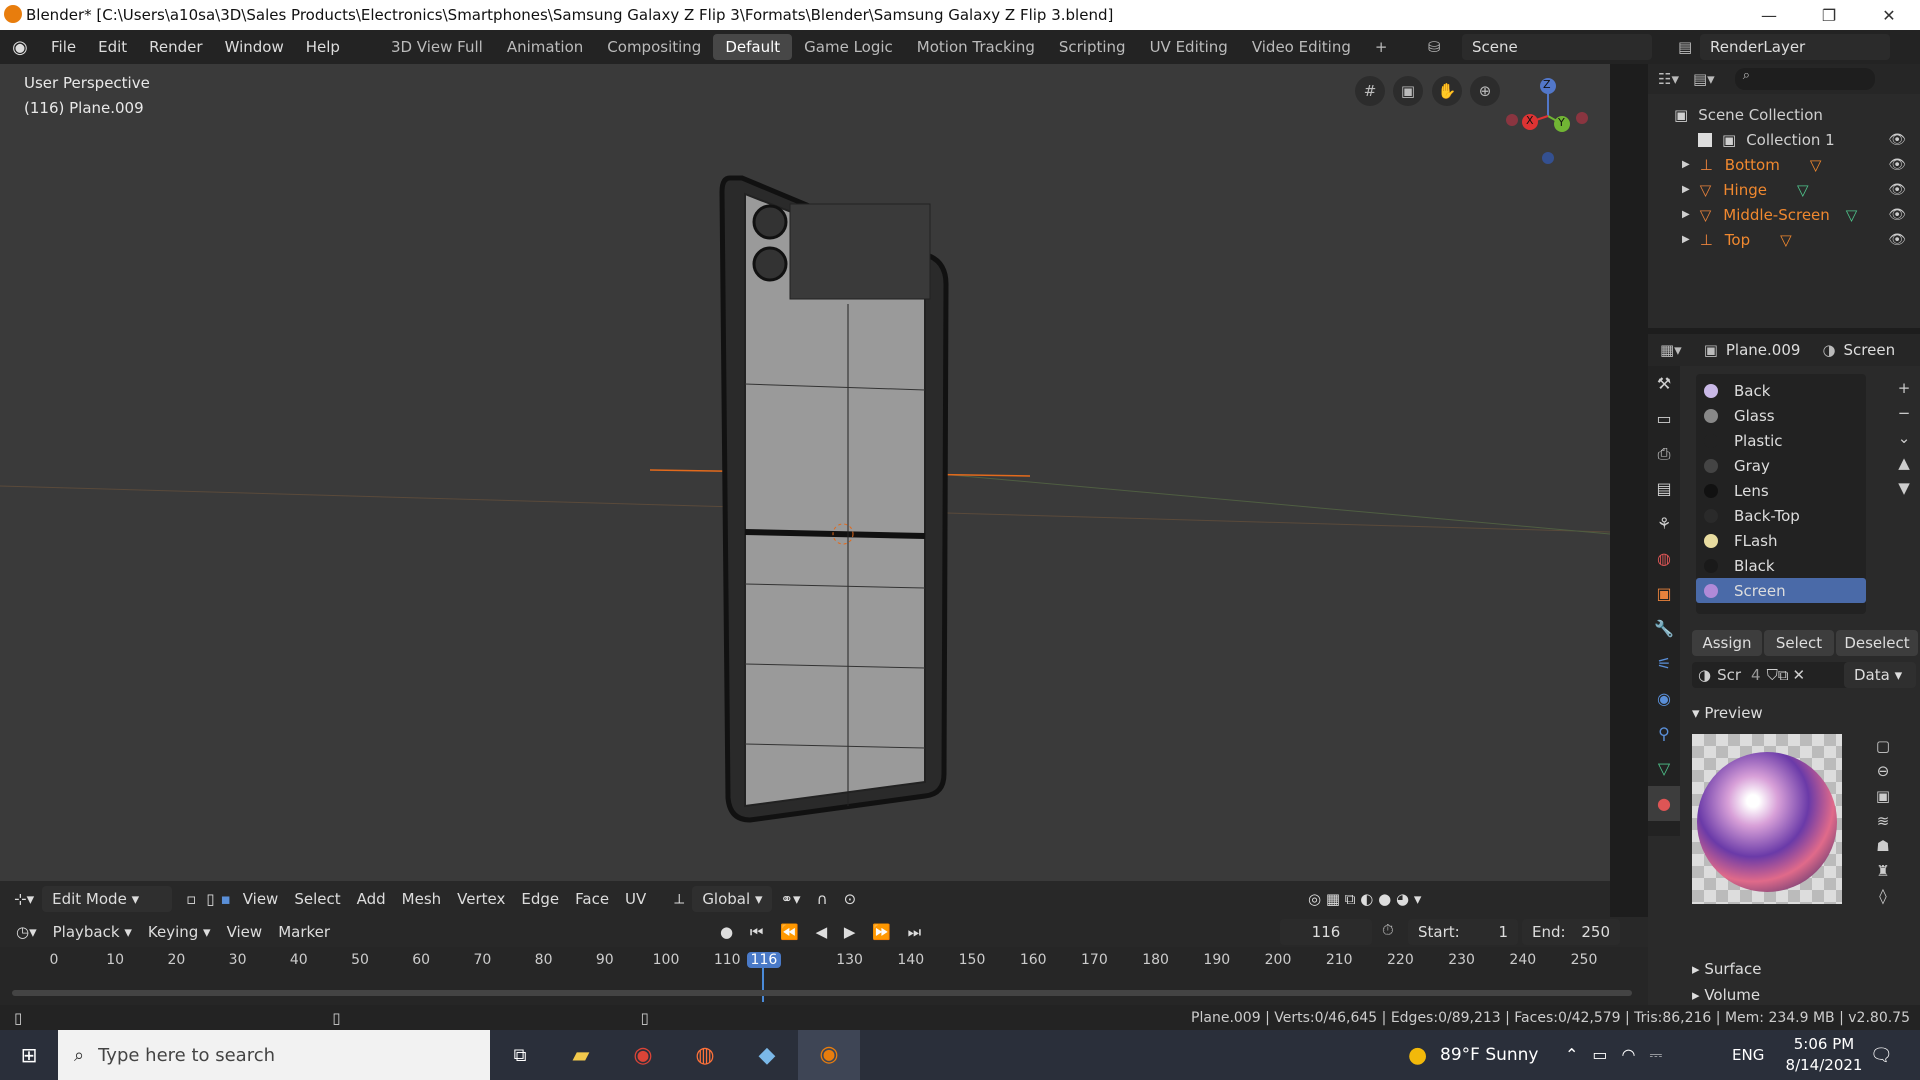 The height and width of the screenshot is (1080, 1920). What do you see at coordinates (1434, 47) in the screenshot?
I see `scene-icon: ⛁` at bounding box center [1434, 47].